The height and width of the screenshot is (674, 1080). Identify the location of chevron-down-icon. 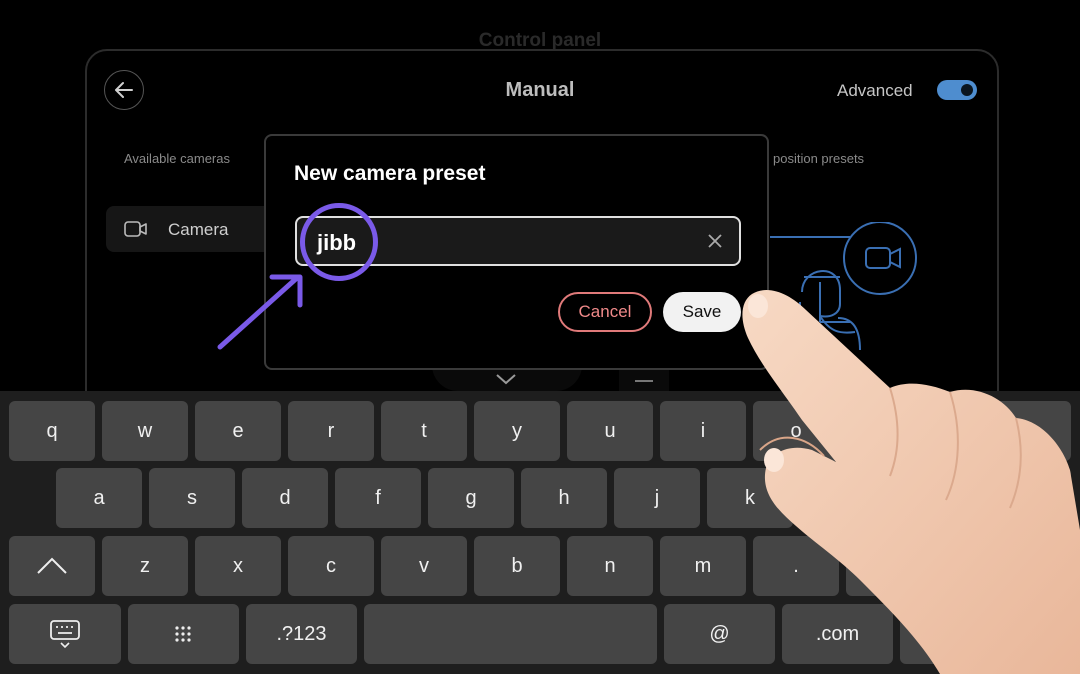
(506, 379).